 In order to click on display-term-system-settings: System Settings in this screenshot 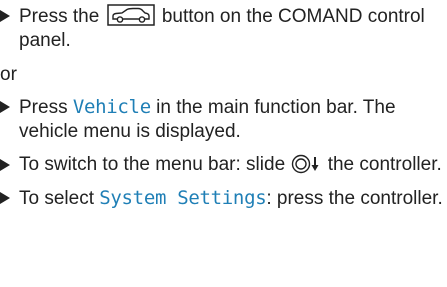, I will do `click(183, 198)`.